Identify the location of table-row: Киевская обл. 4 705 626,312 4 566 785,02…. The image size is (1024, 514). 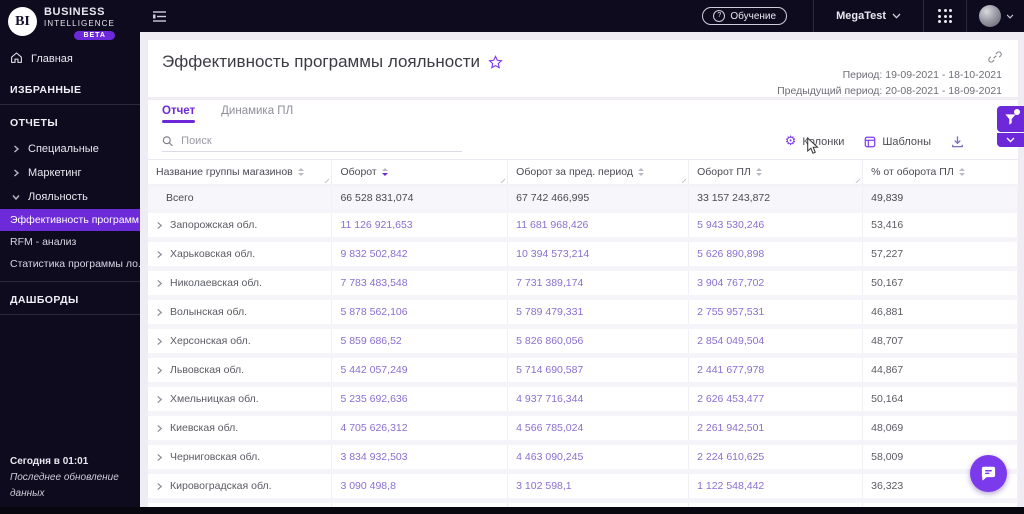
(583, 430).